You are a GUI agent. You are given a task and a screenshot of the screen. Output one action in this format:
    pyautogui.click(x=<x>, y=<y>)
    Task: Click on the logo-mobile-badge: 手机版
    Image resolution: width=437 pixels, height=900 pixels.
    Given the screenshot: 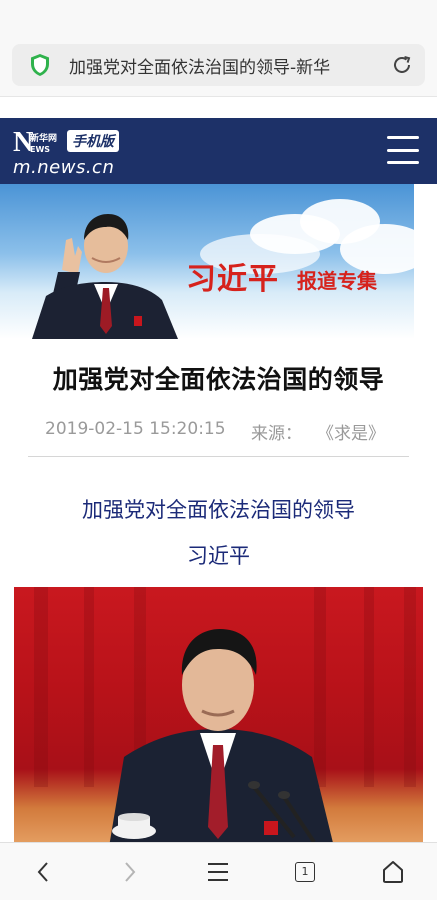 What is the action you would take?
    pyautogui.click(x=93, y=141)
    